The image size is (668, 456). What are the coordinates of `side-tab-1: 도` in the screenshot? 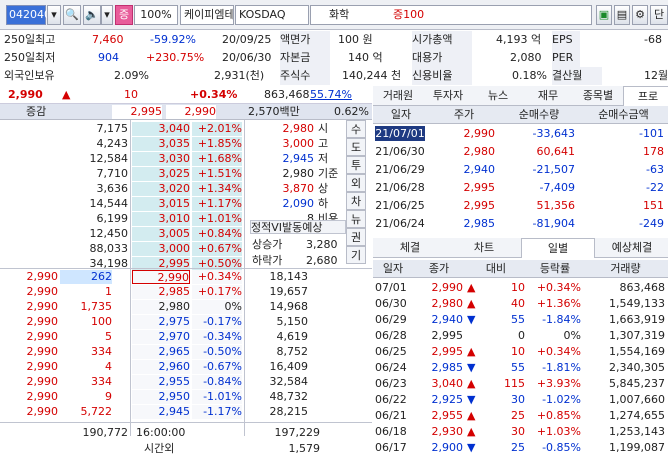 It's located at (356, 147).